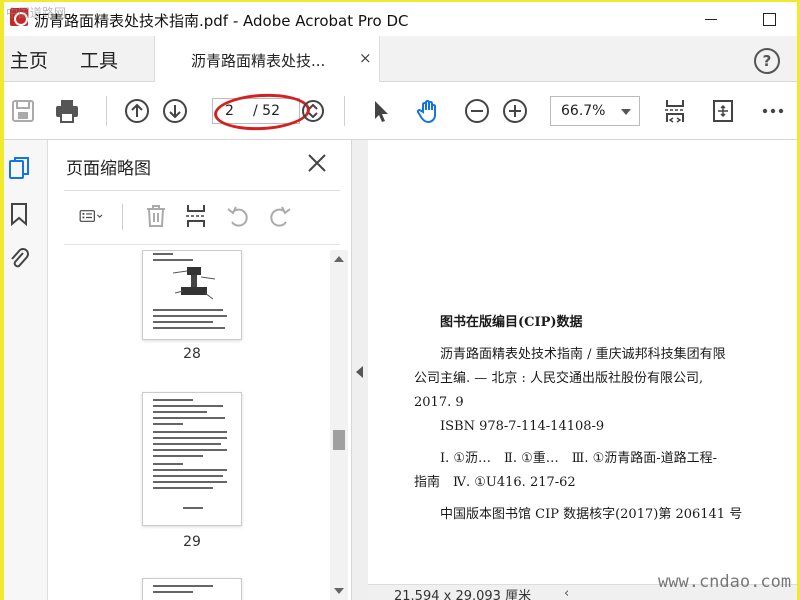  What do you see at coordinates (196, 216) in the screenshot?
I see `insert-page-icon` at bounding box center [196, 216].